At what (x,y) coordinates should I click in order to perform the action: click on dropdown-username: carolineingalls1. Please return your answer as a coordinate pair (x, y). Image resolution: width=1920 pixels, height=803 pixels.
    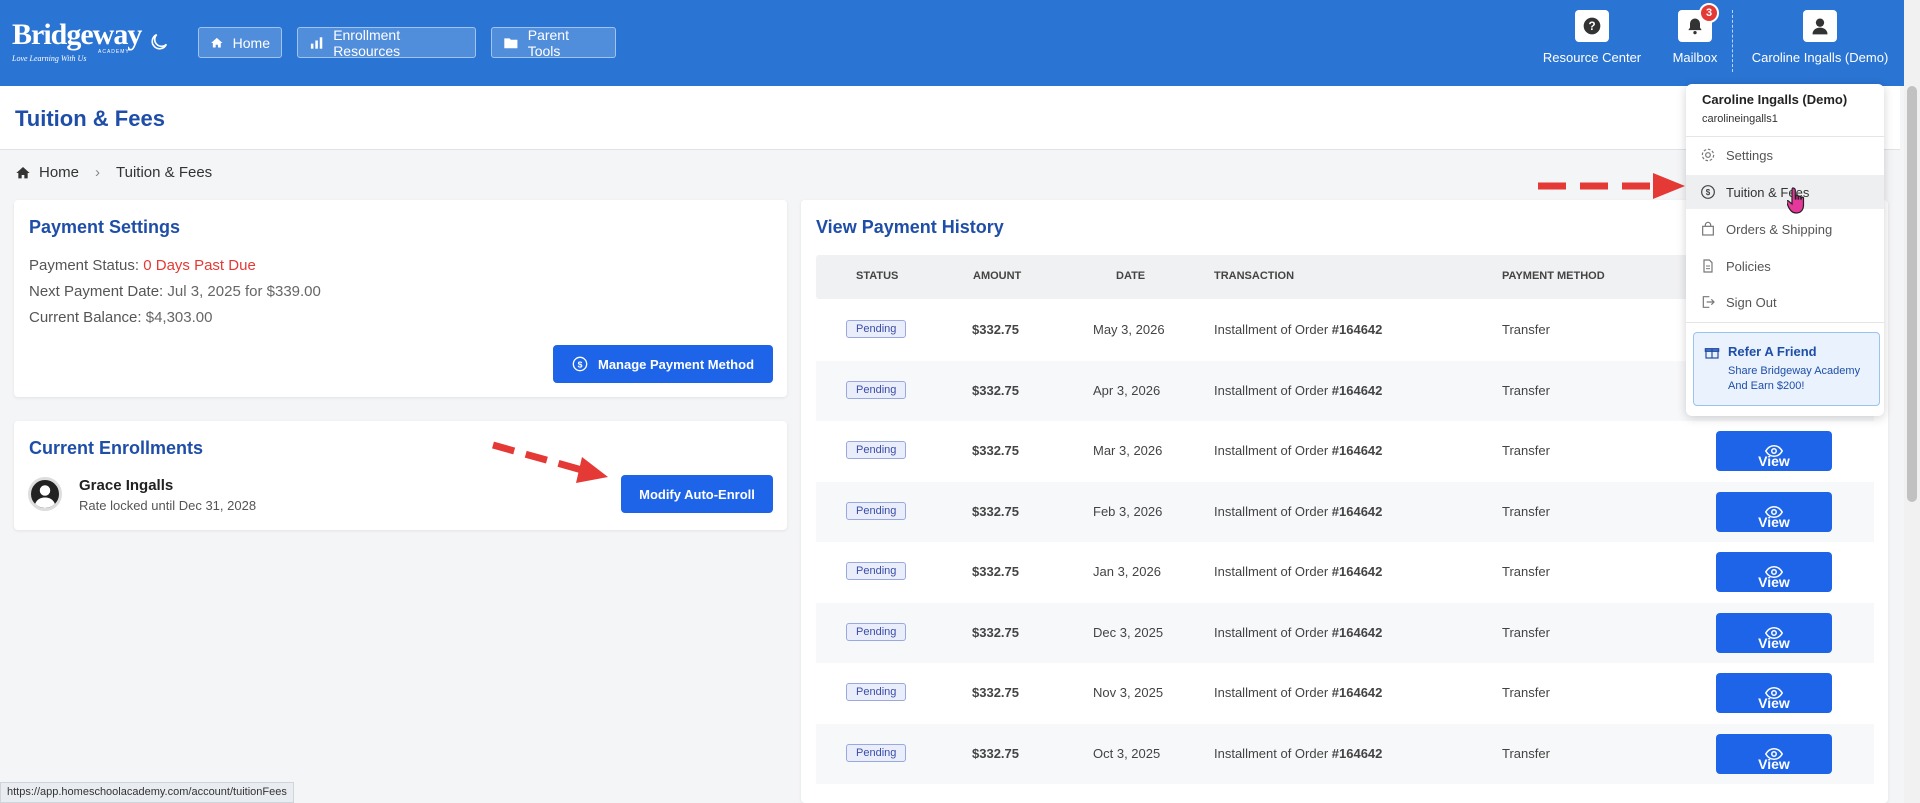
    Looking at the image, I should click on (1740, 119).